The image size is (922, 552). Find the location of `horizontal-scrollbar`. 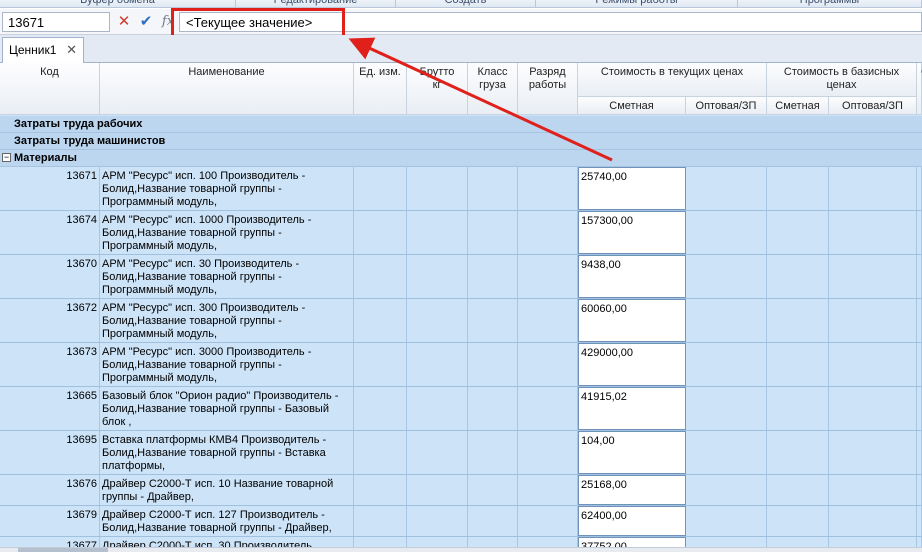

horizontal-scrollbar is located at coordinates (461, 549).